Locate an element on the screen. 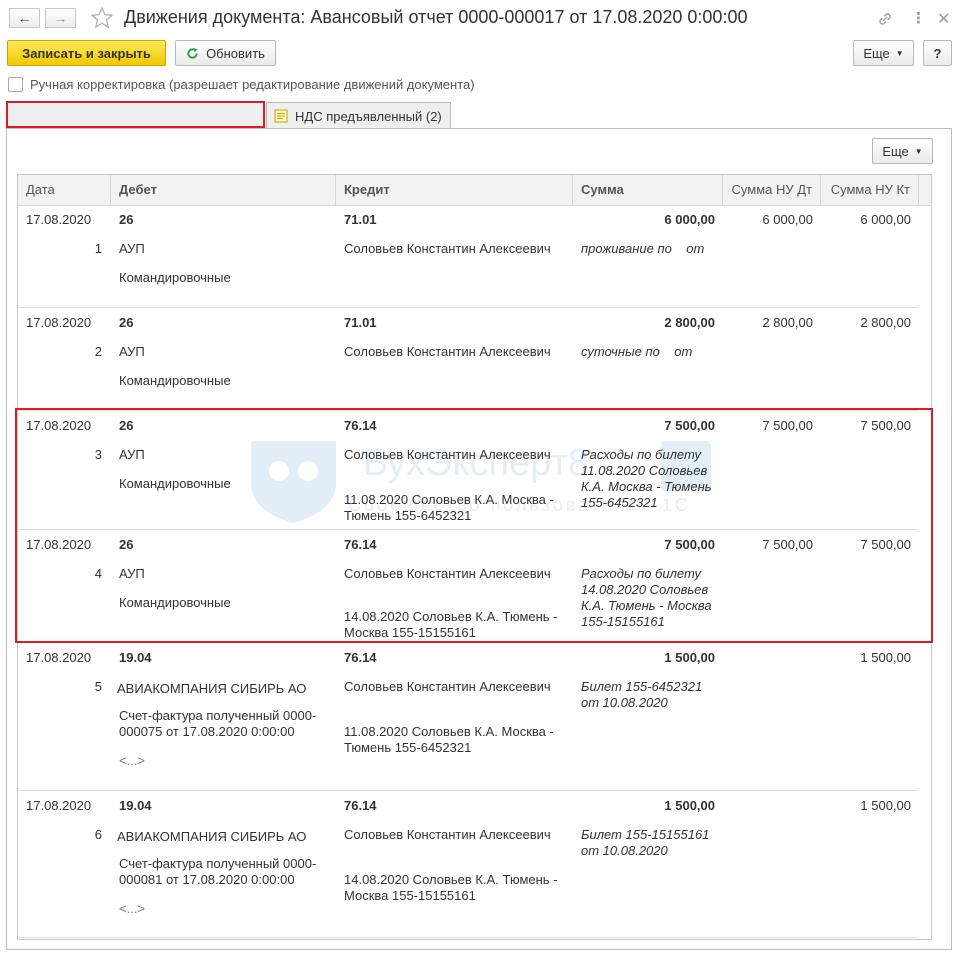  panel-more-button: Еще ▼ is located at coordinates (902, 151).